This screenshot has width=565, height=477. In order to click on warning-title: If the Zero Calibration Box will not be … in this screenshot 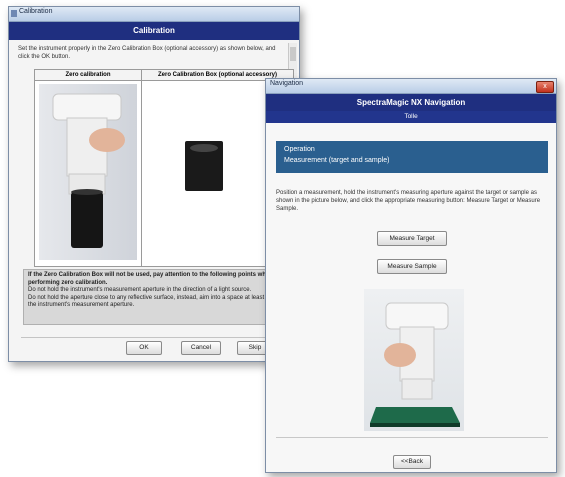, I will do `click(151, 279)`.